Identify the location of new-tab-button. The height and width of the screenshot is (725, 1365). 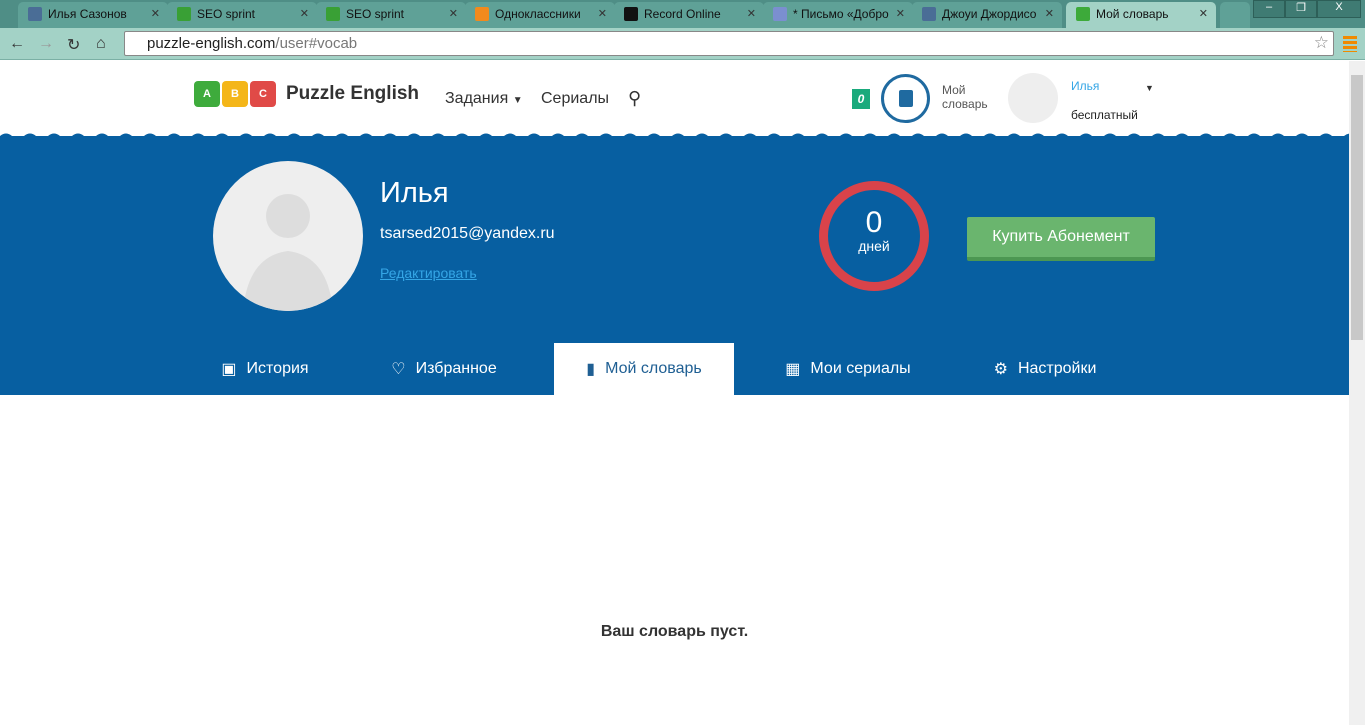
(1235, 15).